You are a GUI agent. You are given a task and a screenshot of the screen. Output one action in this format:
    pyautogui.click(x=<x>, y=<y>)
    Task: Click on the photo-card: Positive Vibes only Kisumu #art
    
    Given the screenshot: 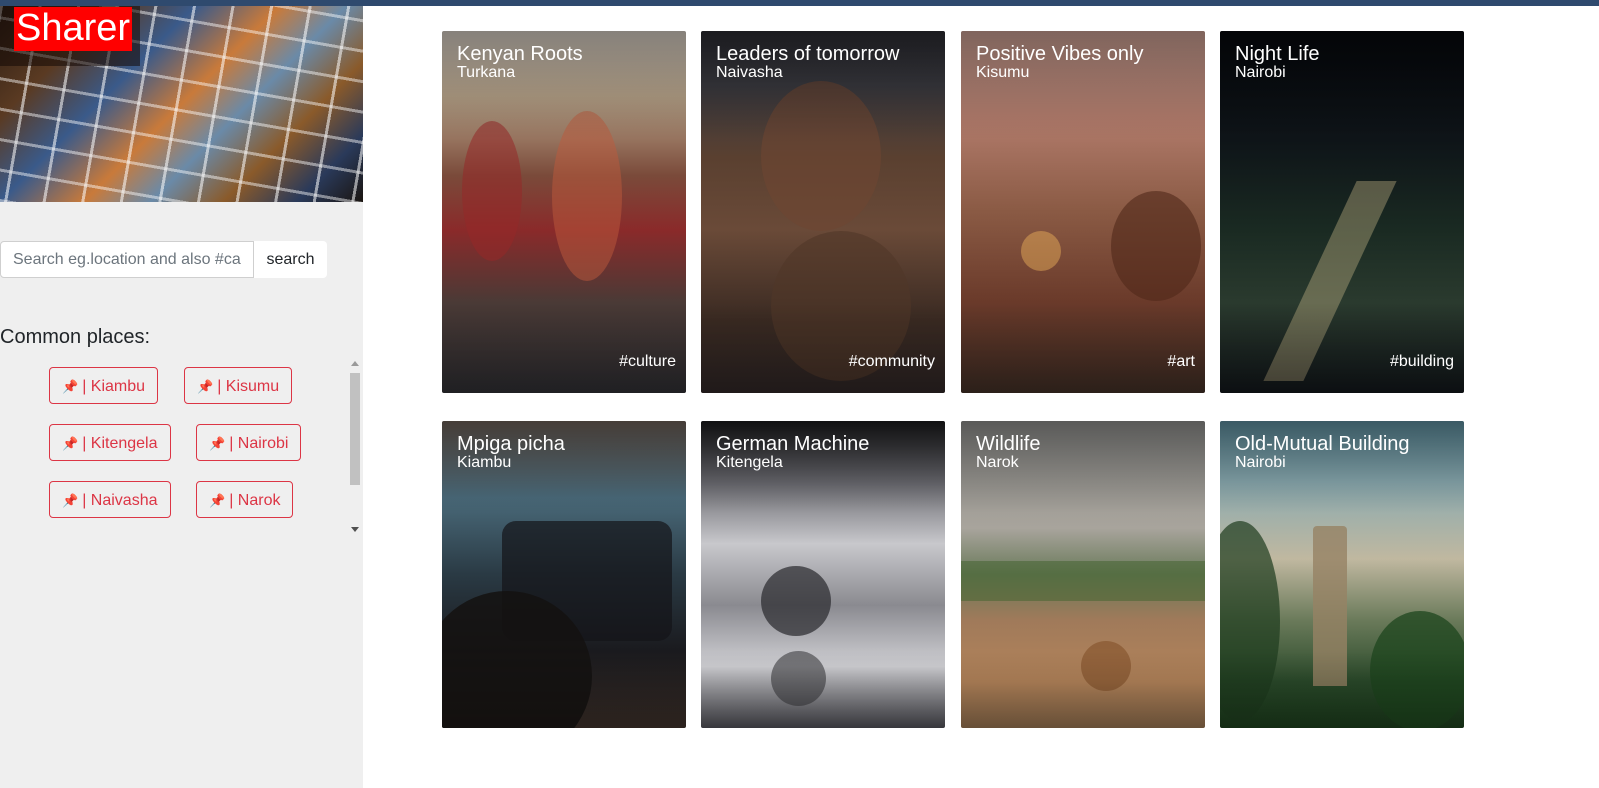 What is the action you would take?
    pyautogui.click(x=1083, y=212)
    